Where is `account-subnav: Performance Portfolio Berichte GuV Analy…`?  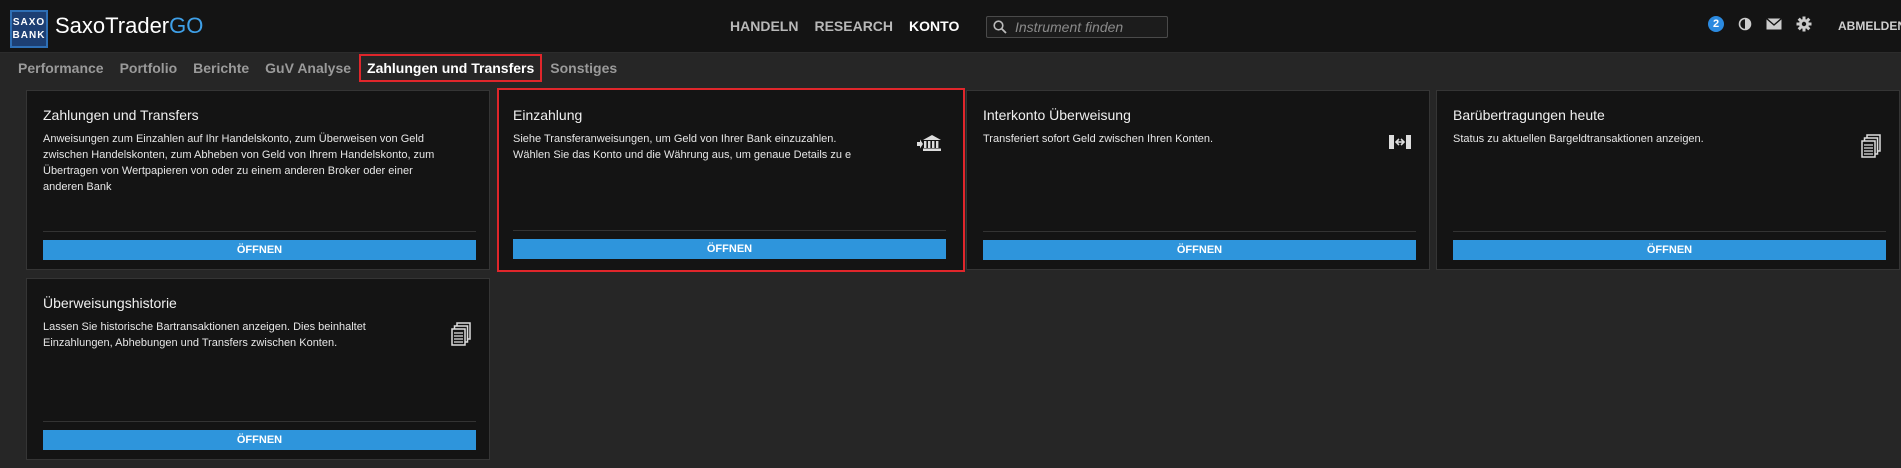
account-subnav: Performance Portfolio Berichte GuV Analy… is located at coordinates (955, 68).